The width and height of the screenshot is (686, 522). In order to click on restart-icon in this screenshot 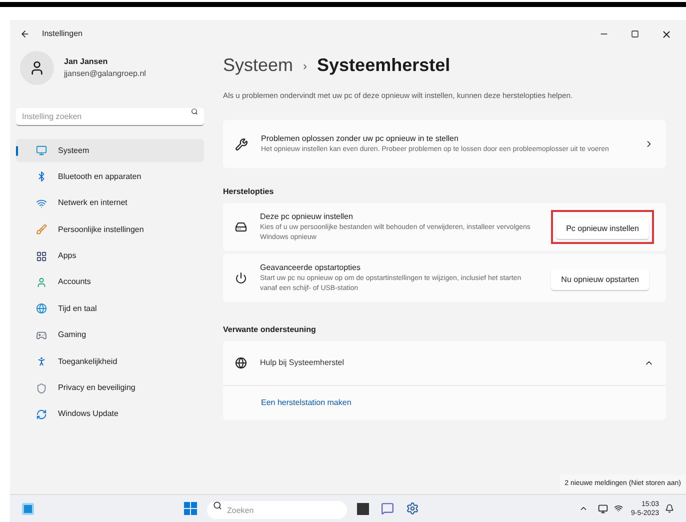, I will do `click(241, 278)`.